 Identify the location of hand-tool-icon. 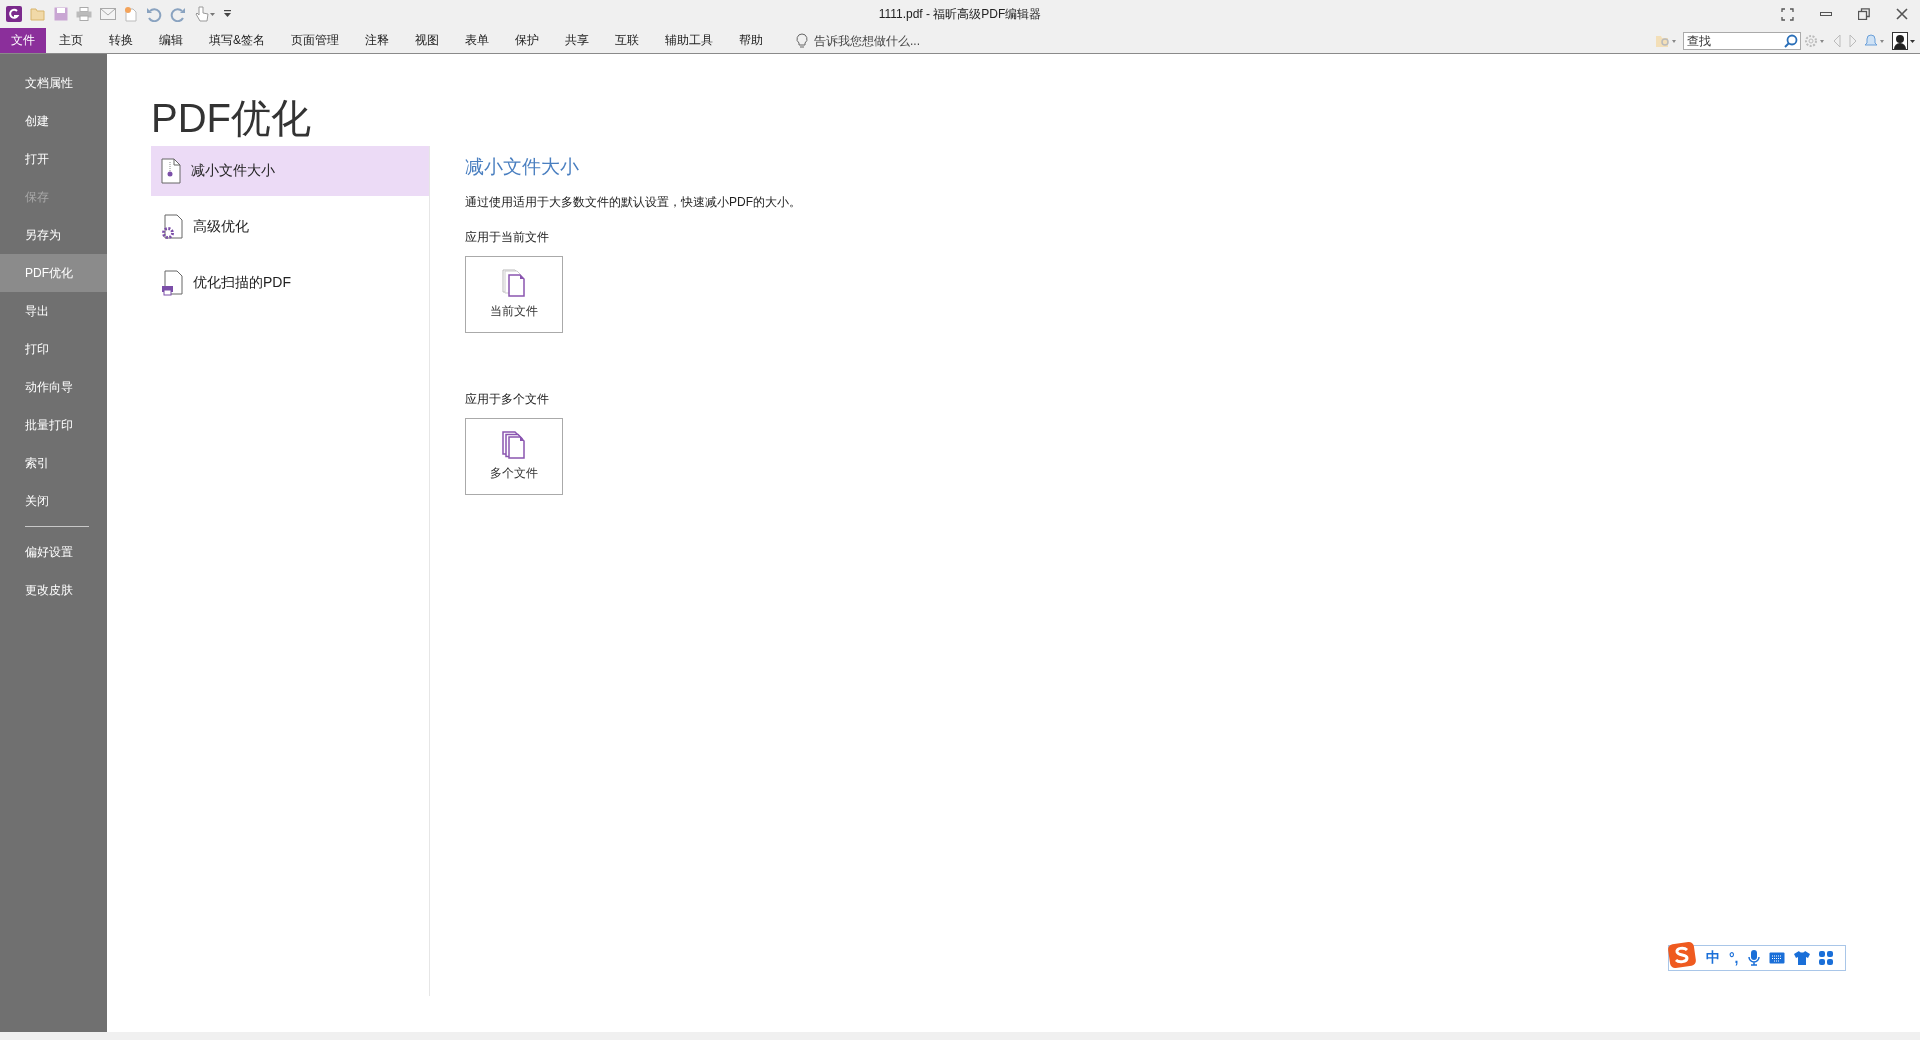
(205, 14).